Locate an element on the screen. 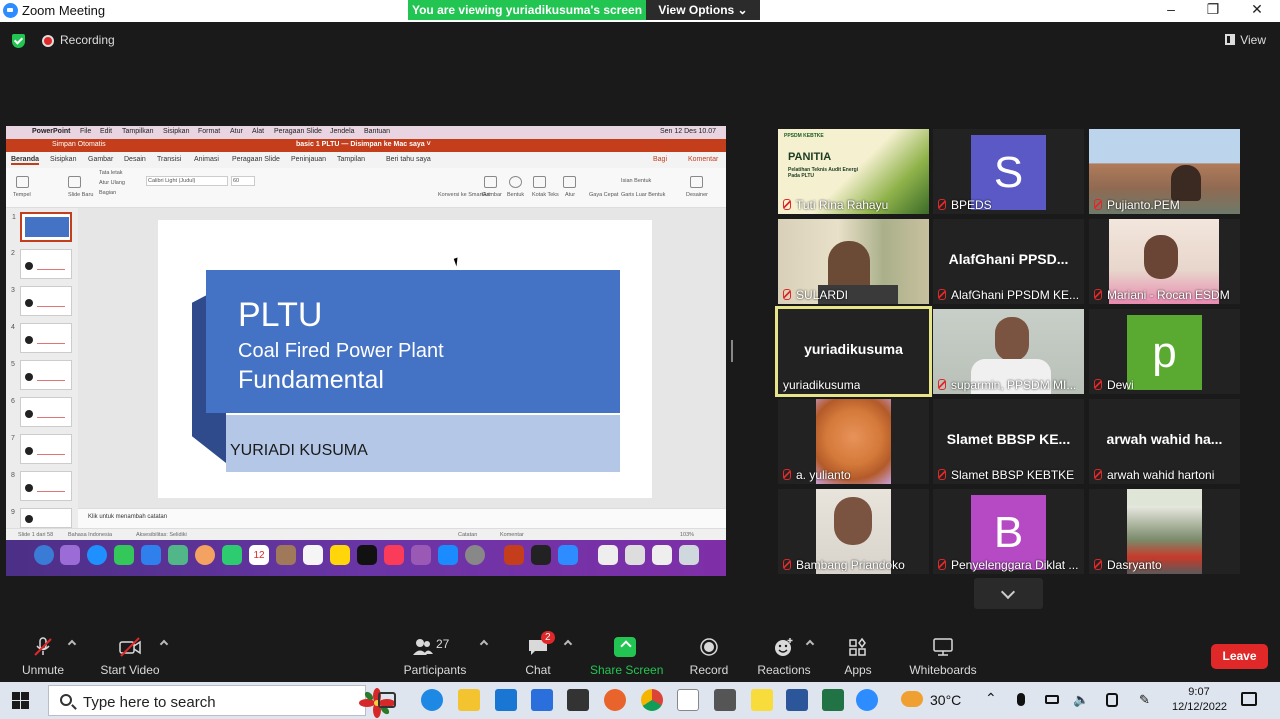  participant-name: SULARDI is located at coordinates (815, 295).